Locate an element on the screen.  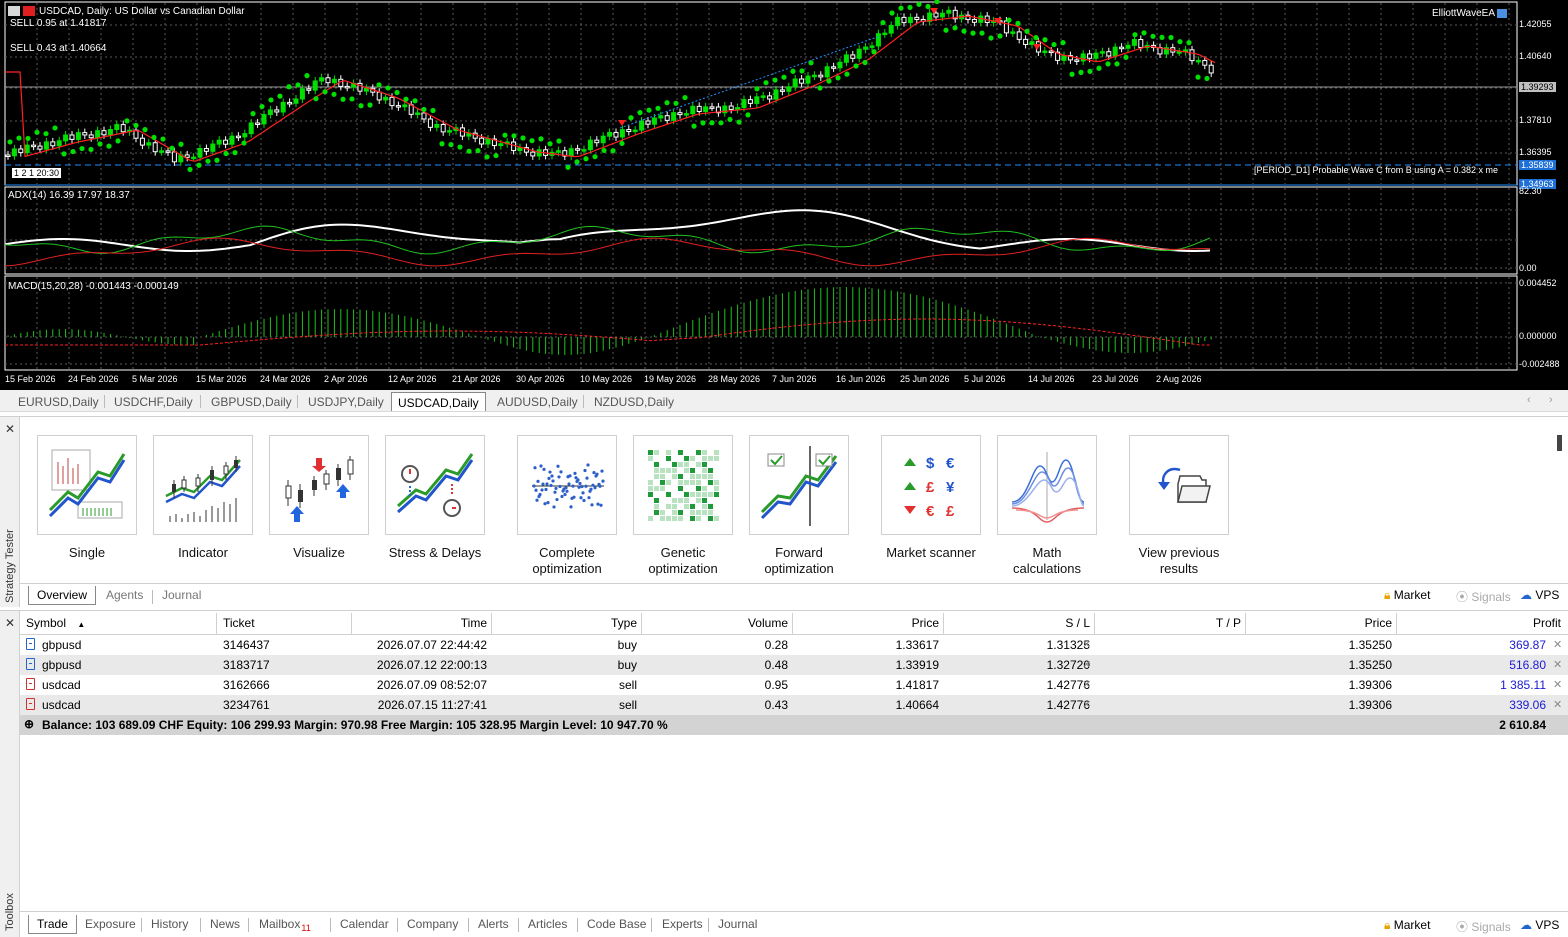
mode-market-scanner: $ € £ ¥ € £ Market scanner is located at coordinates (931, 498).